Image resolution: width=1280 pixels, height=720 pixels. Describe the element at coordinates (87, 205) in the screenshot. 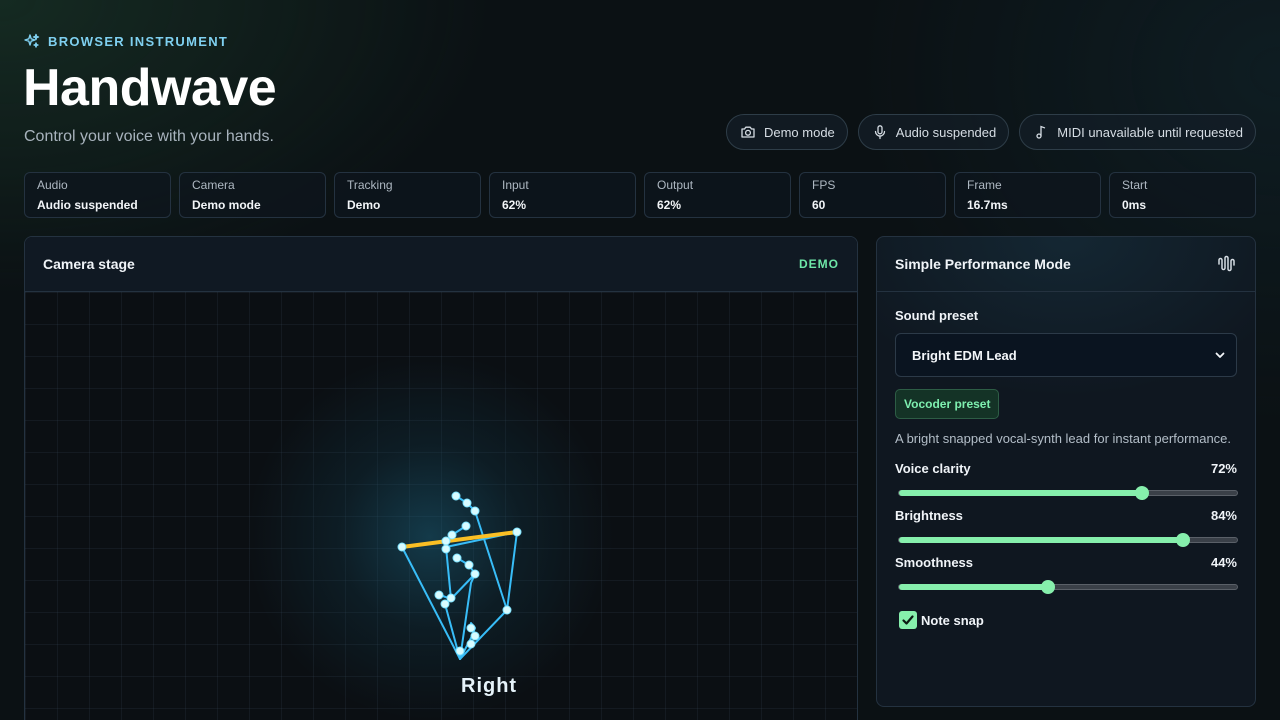

I see `stat-value: Audio suspended` at that location.